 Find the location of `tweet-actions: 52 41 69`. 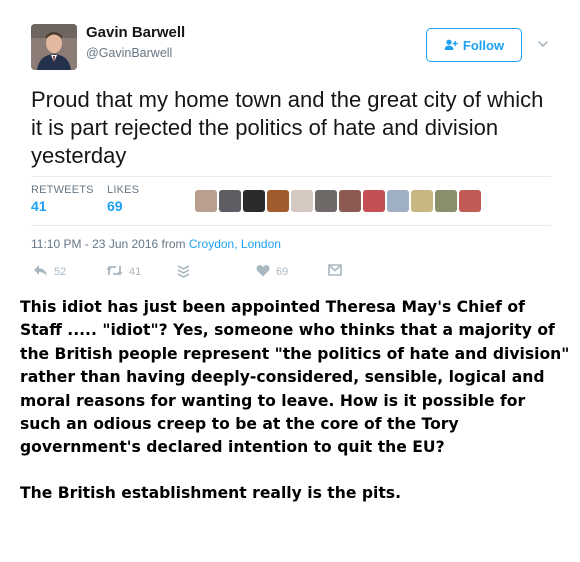

tweet-actions: 52 41 69 is located at coordinates (201, 274).